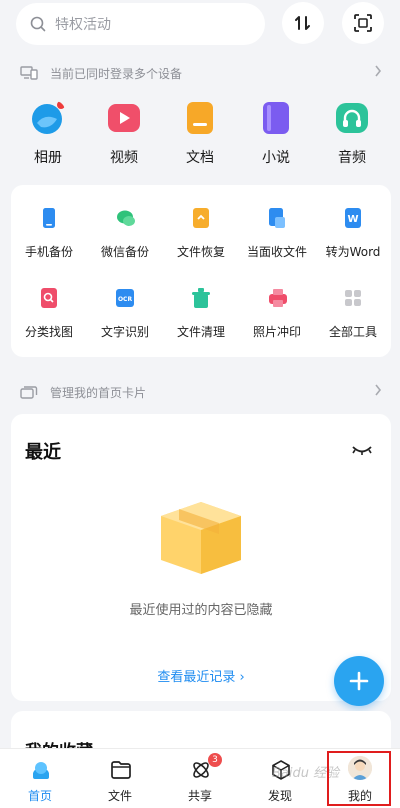 This screenshot has height=808, width=400. Describe the element at coordinates (276, 118) in the screenshot. I see `book-icon` at that location.